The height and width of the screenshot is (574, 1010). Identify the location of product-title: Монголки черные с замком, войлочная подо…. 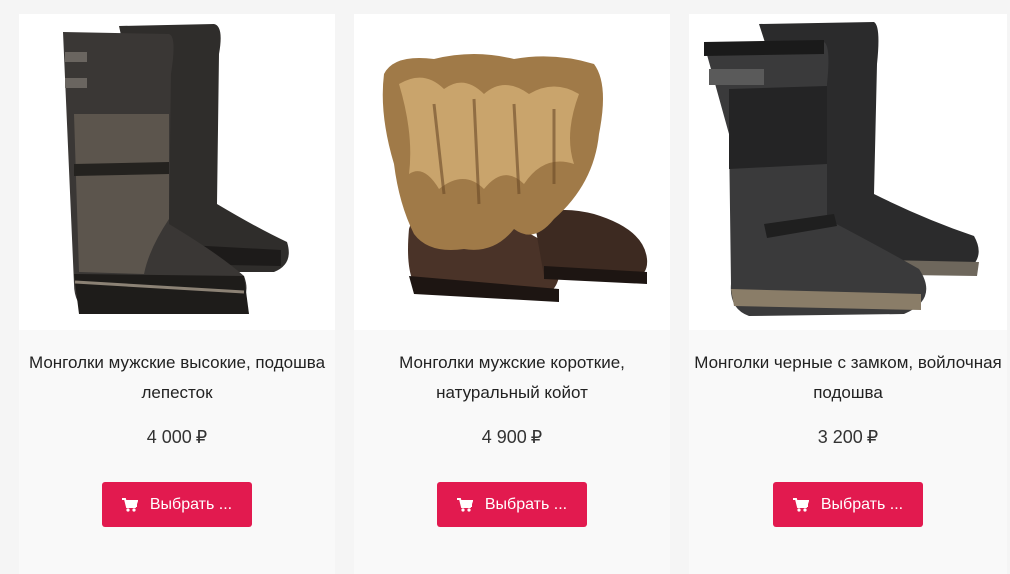
(848, 378).